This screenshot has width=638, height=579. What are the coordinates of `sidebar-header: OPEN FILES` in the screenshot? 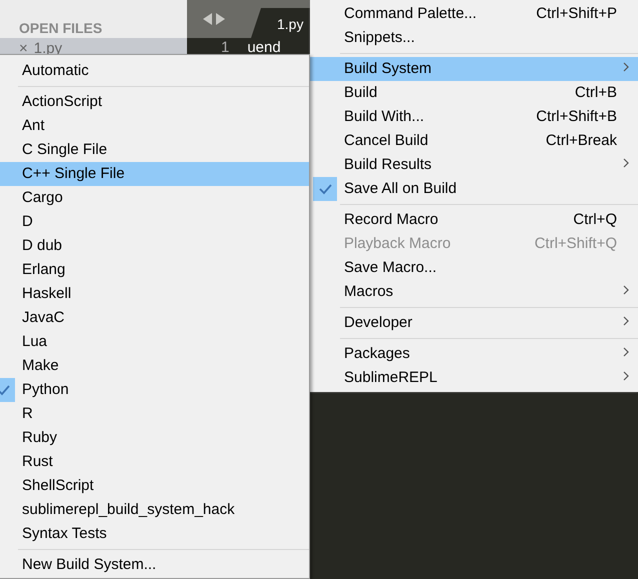 It's located at (61, 28).